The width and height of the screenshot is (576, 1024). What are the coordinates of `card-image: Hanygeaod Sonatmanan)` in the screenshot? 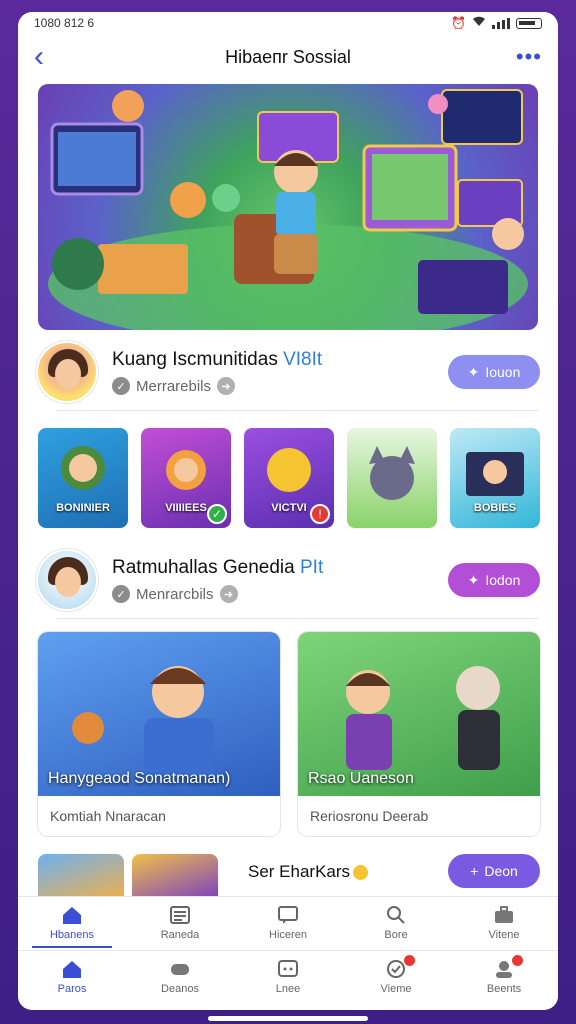 It's located at (159, 714).